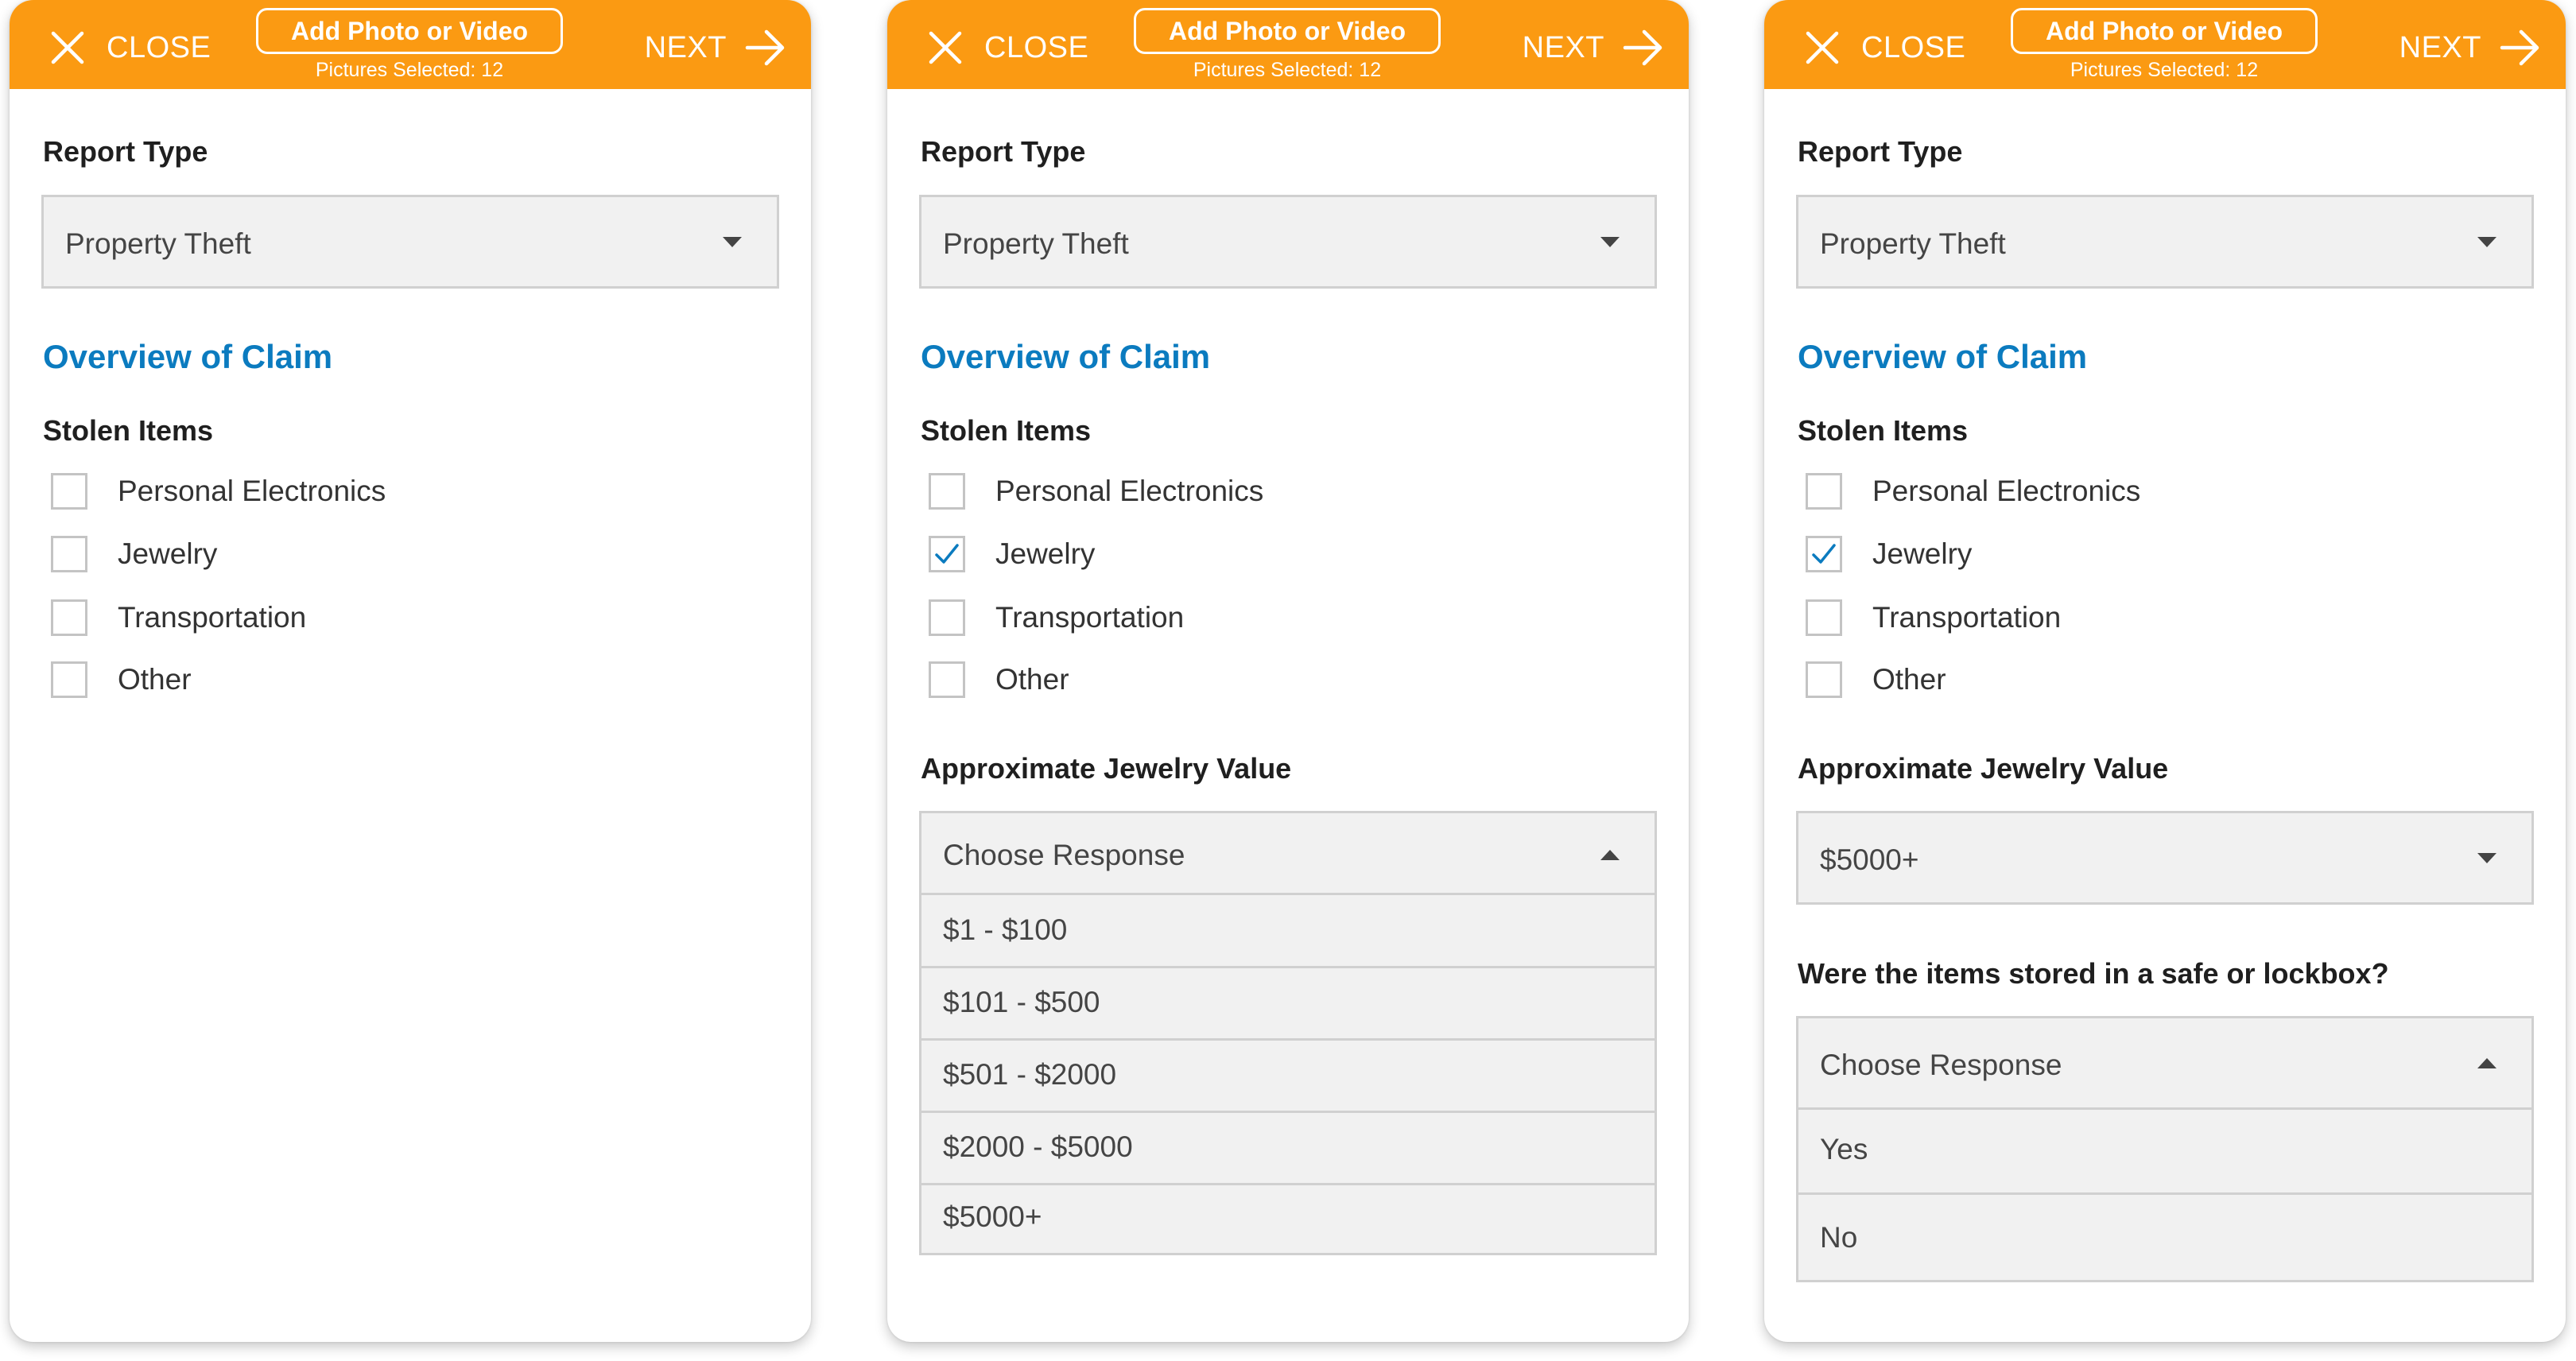 This screenshot has height=1361, width=2576. Describe the element at coordinates (2165, 1236) in the screenshot. I see `dropdown-option: No` at that location.